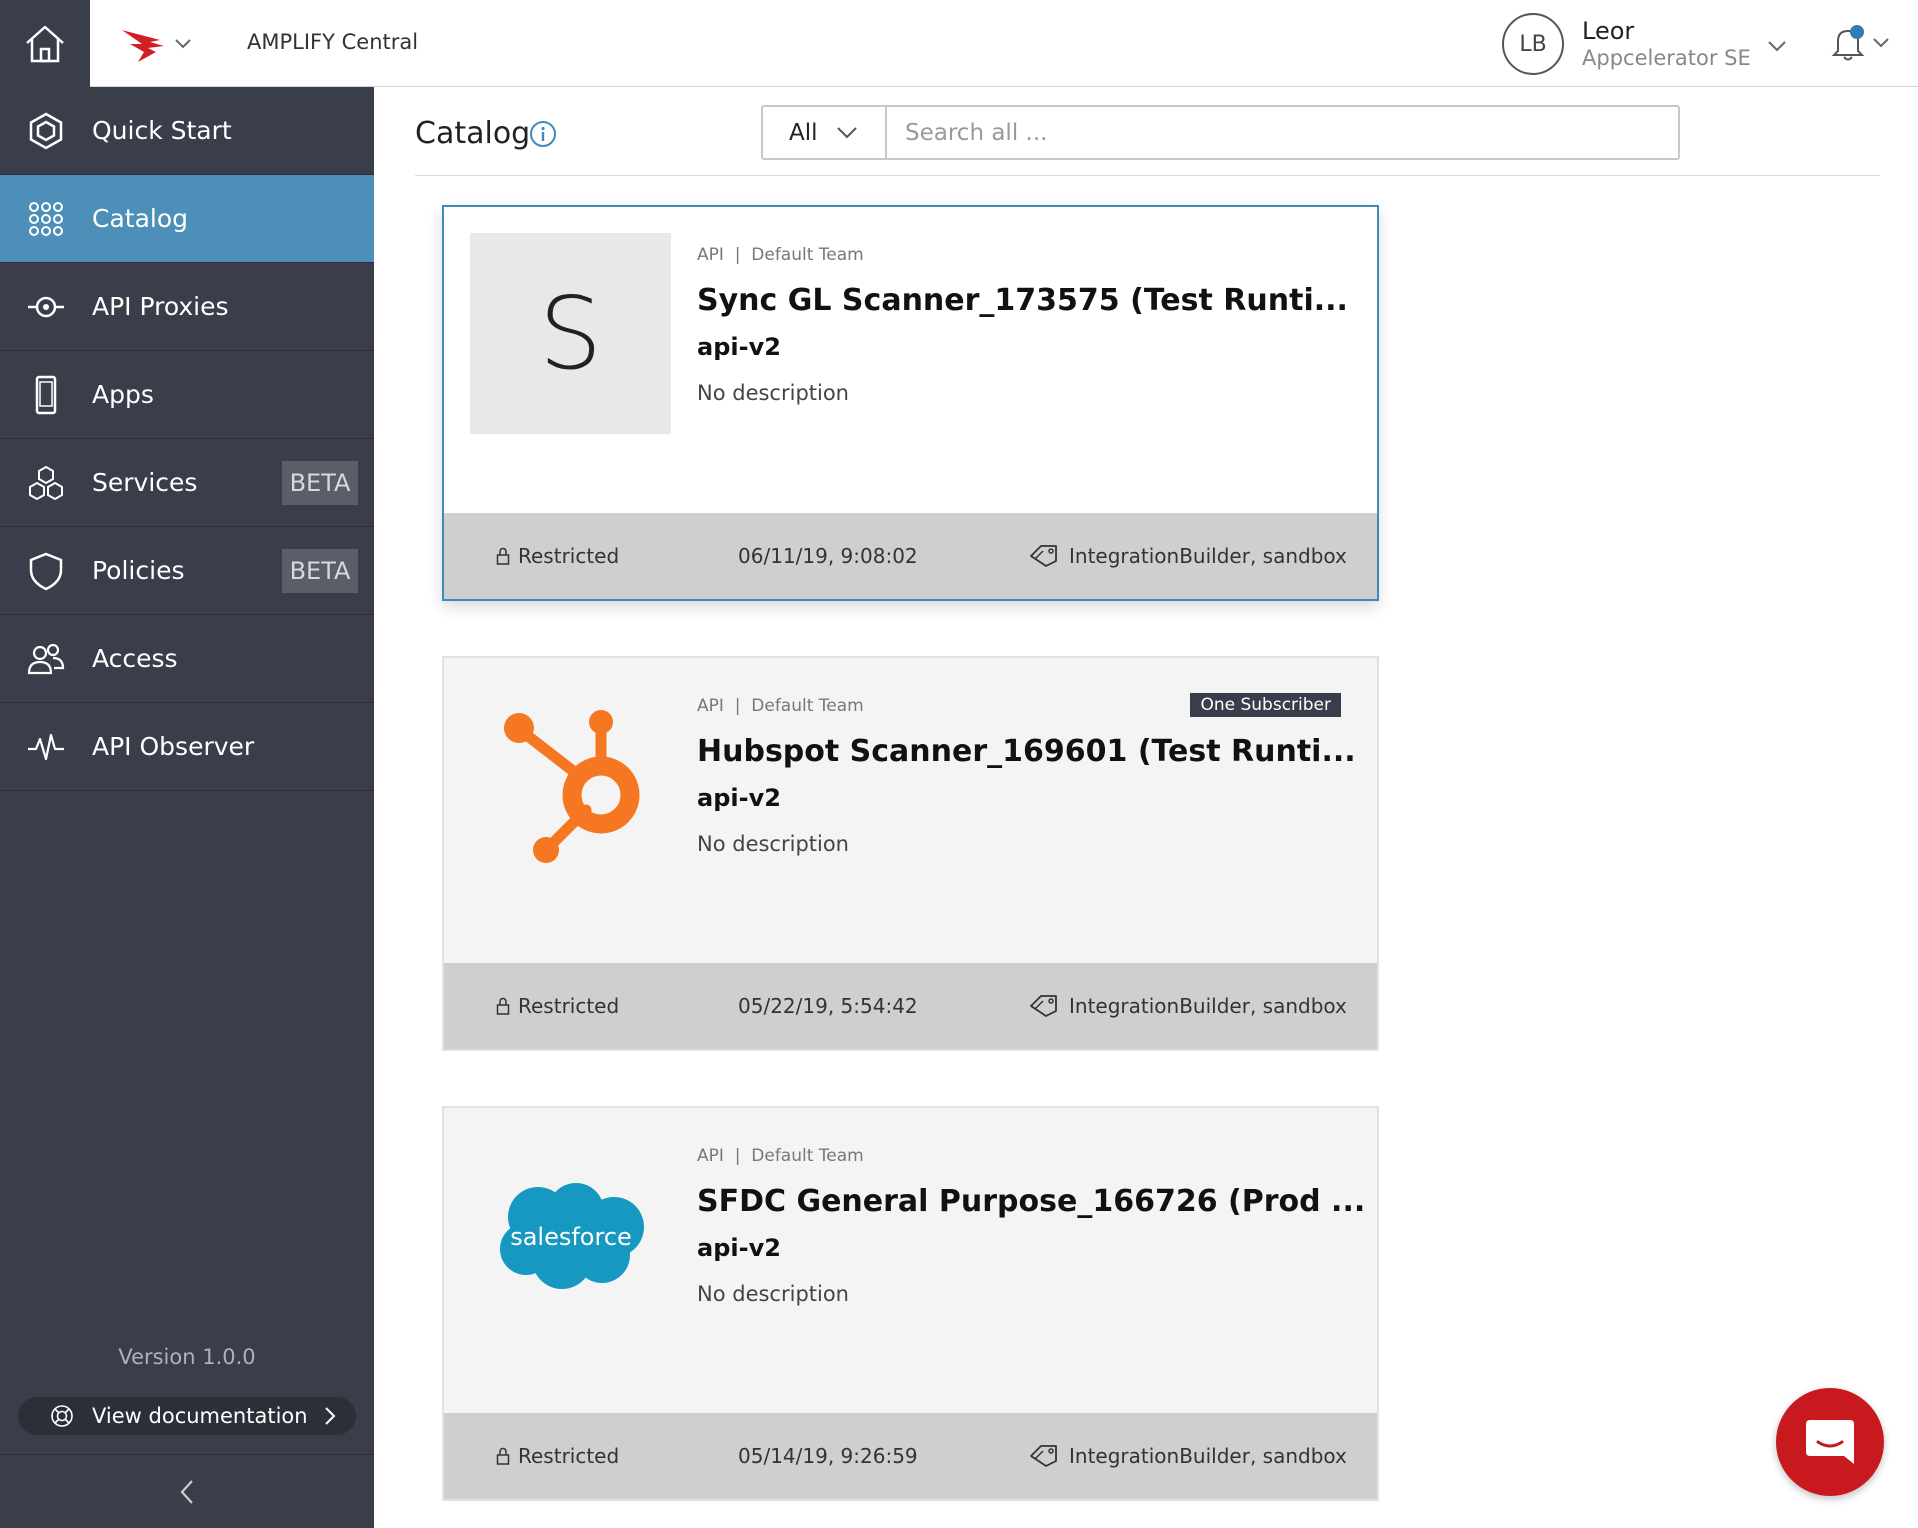 This screenshot has height=1528, width=1918. I want to click on card-thumbnail, so click(570, 784).